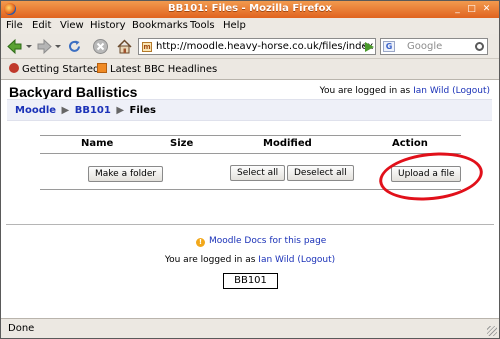 The image size is (500, 339). Describe the element at coordinates (61, 69) in the screenshot. I see `bookmark-label: Getting Started` at that location.